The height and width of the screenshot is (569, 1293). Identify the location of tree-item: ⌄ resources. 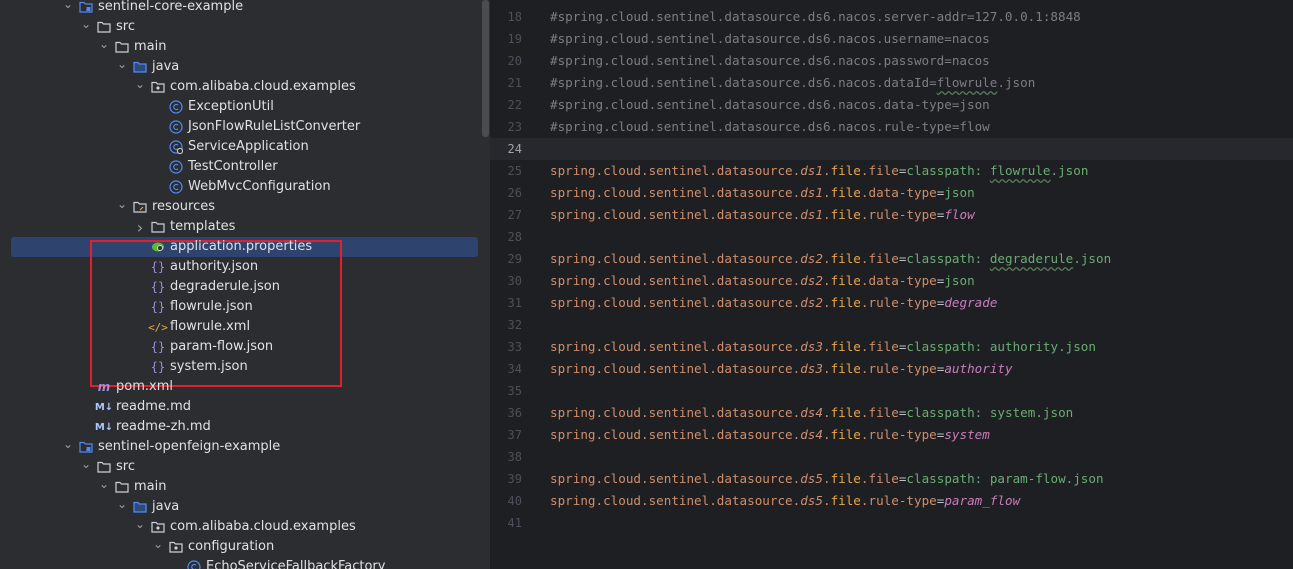
(245, 207).